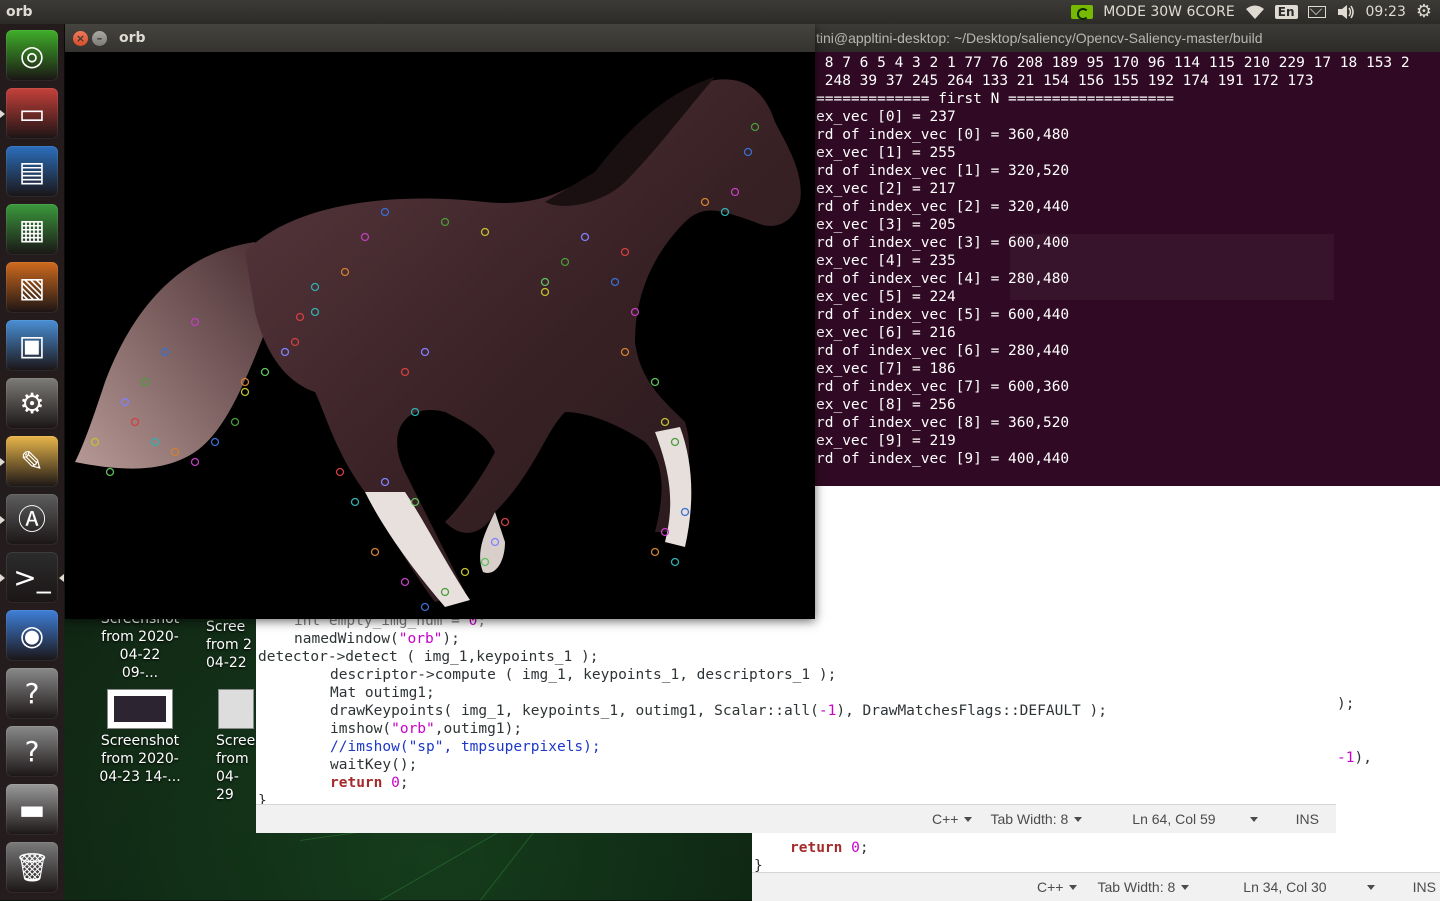  I want to click on terminal-line: rd of index_vec [5] = 600,440, so click(943, 315).